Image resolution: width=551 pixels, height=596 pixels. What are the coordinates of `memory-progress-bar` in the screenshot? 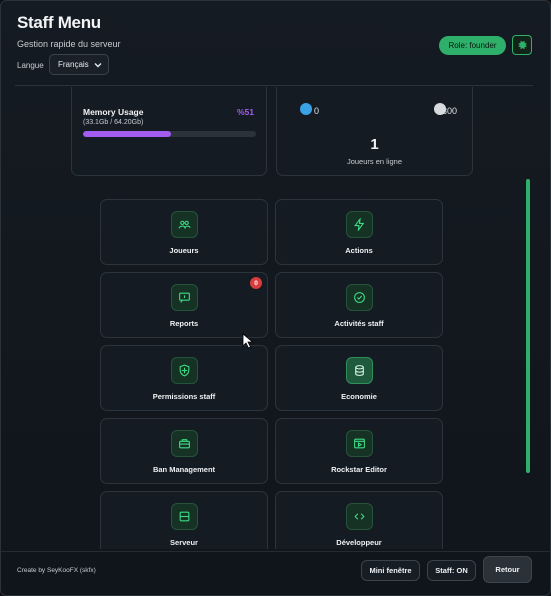 It's located at (169, 134).